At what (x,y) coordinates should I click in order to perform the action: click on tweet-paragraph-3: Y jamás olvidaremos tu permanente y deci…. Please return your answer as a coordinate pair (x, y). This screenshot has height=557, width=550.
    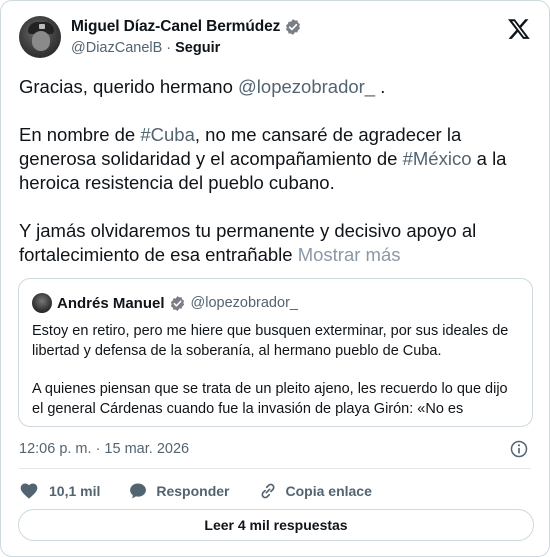
    Looking at the image, I should click on (248, 242).